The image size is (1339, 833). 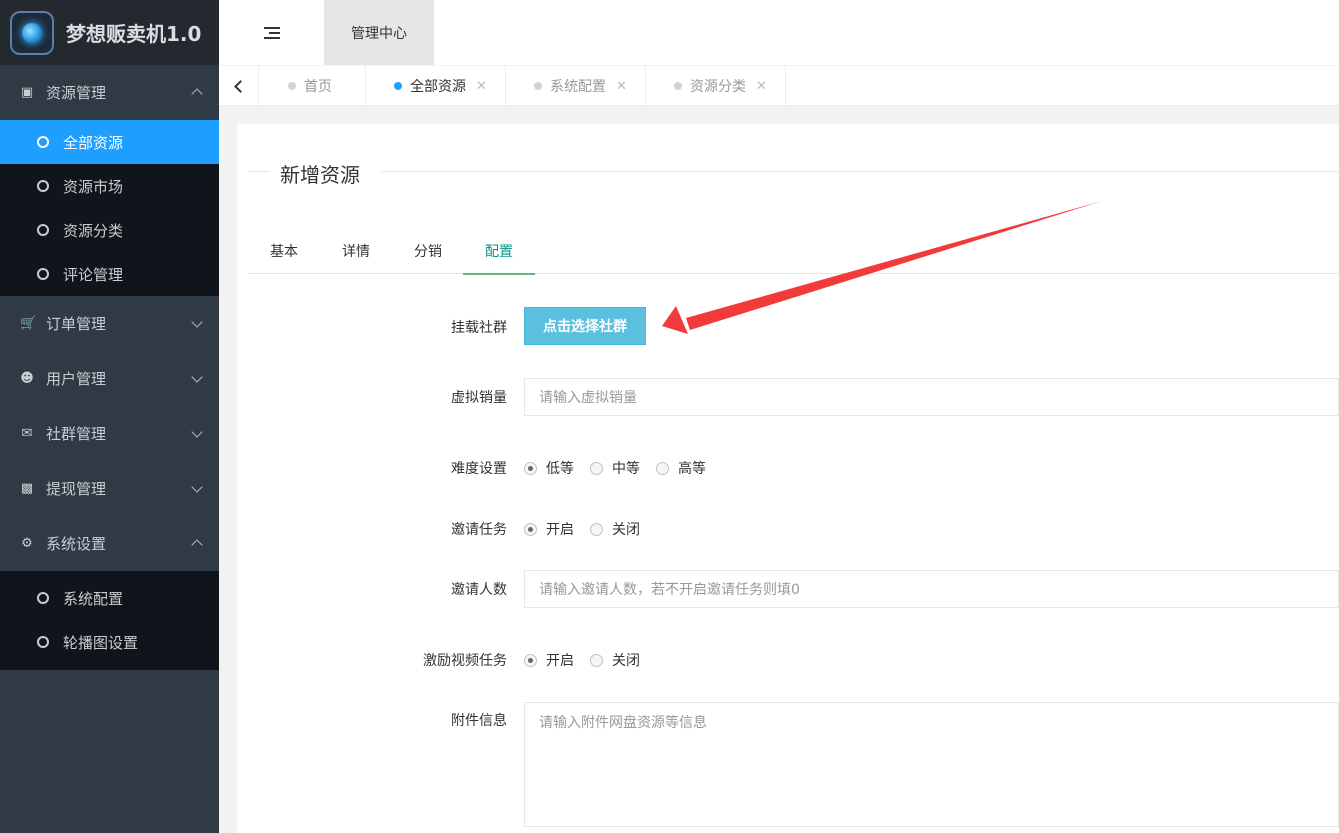 I want to click on invite-task-radio-group: 开启 关闭, so click(x=590, y=529).